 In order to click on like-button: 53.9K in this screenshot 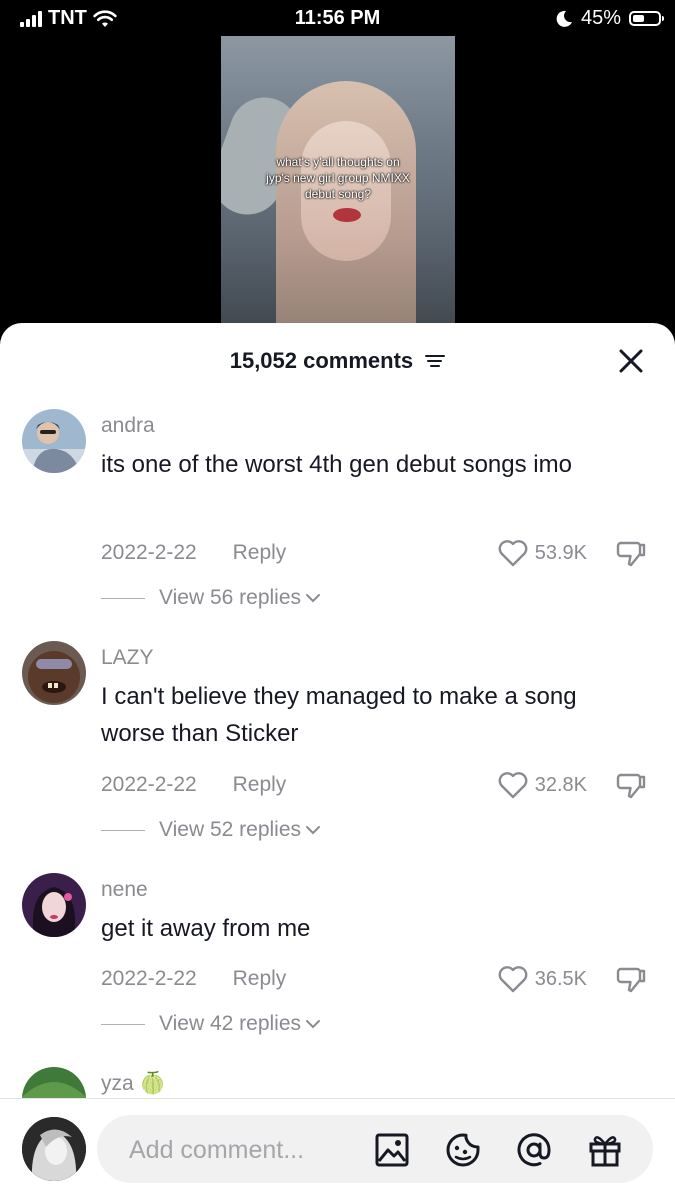, I will do `click(542, 553)`.